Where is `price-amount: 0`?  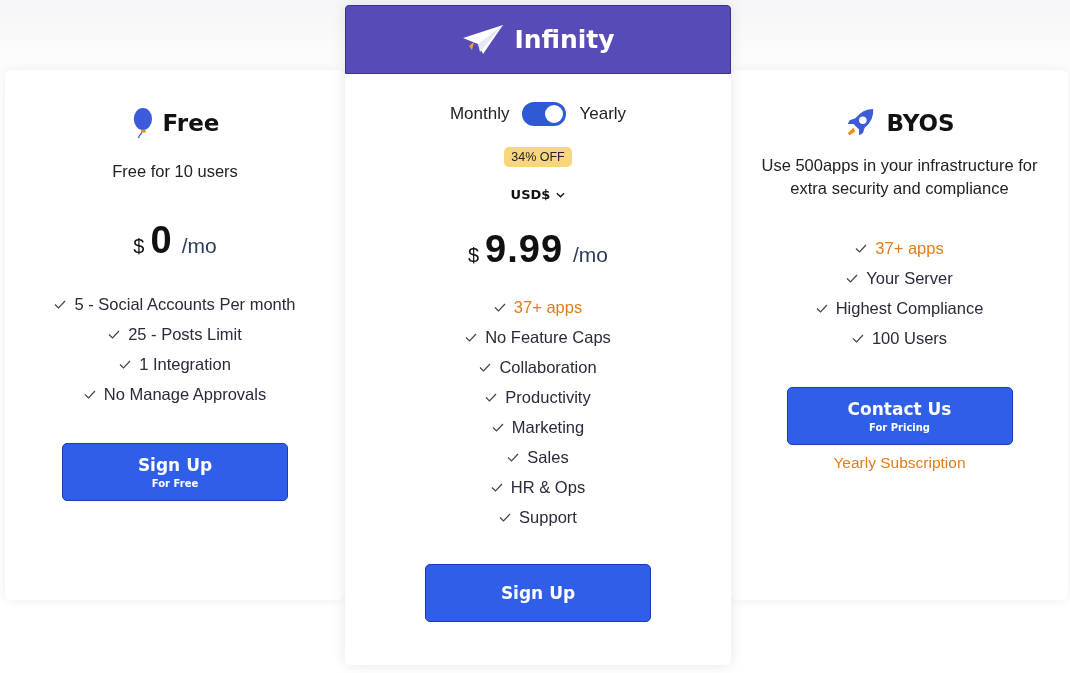
price-amount: 0 is located at coordinates (161, 240).